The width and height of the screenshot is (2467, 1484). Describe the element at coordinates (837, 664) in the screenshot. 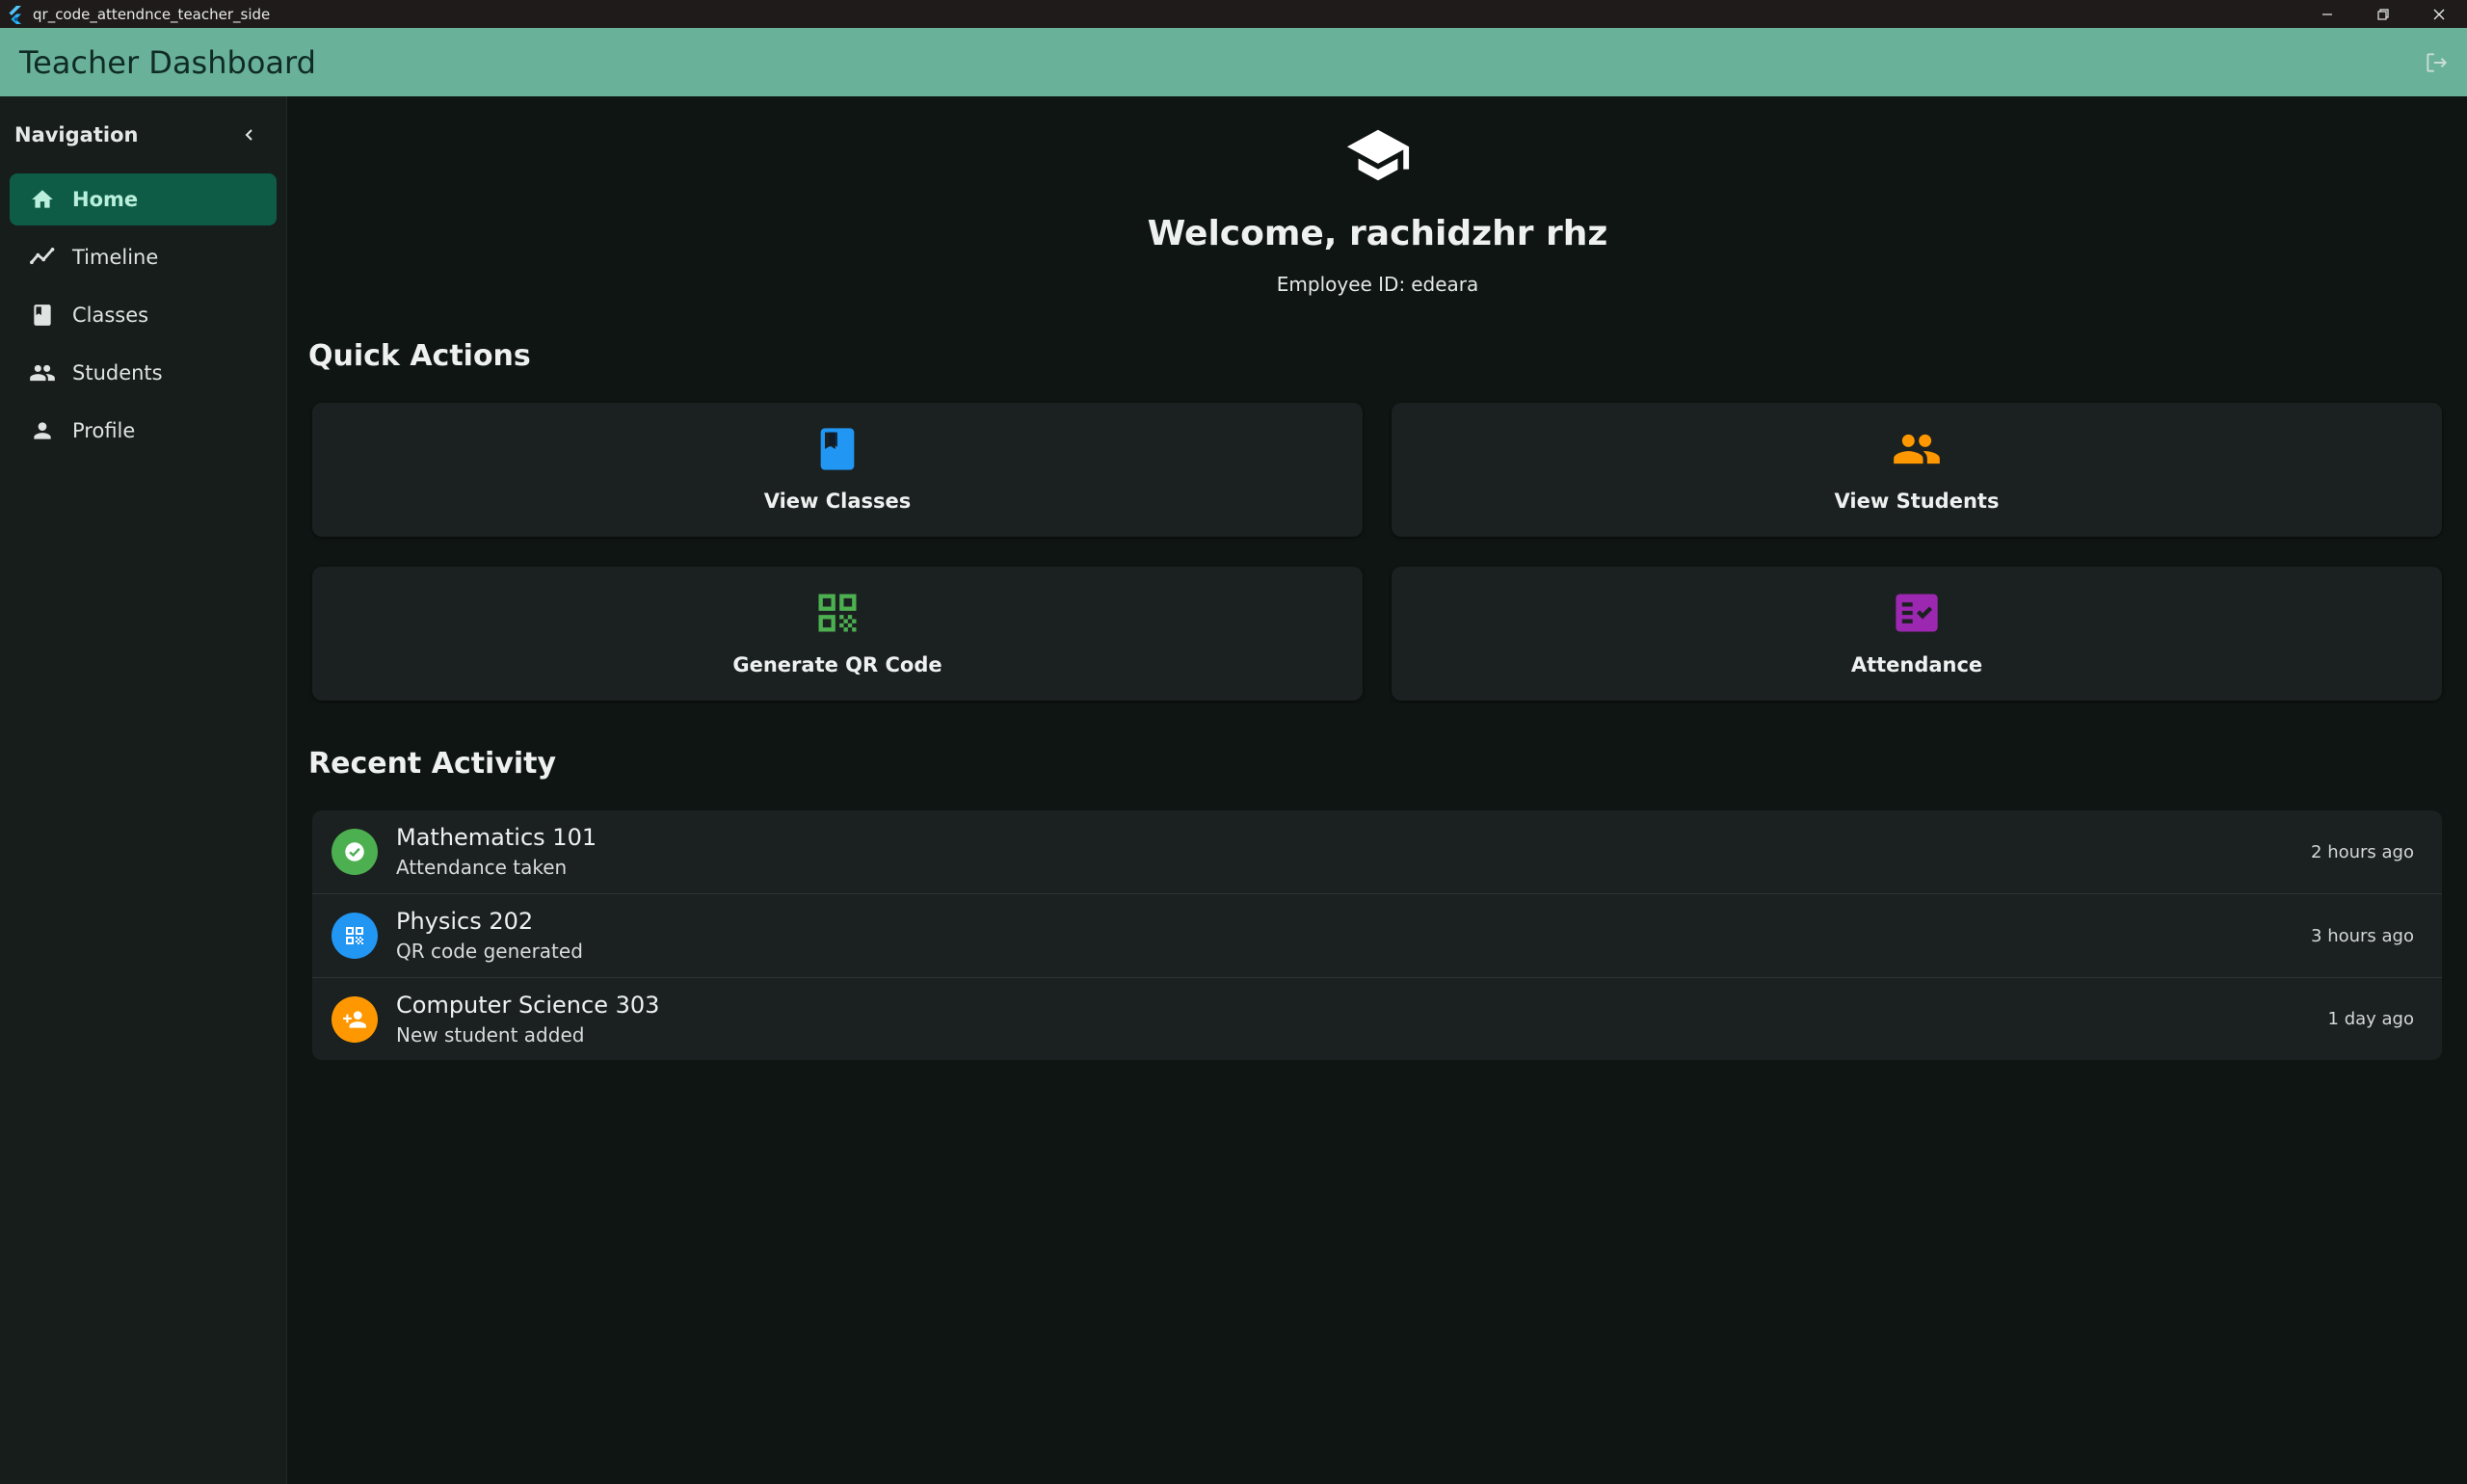

I see `card-label: Generate QR Code` at that location.